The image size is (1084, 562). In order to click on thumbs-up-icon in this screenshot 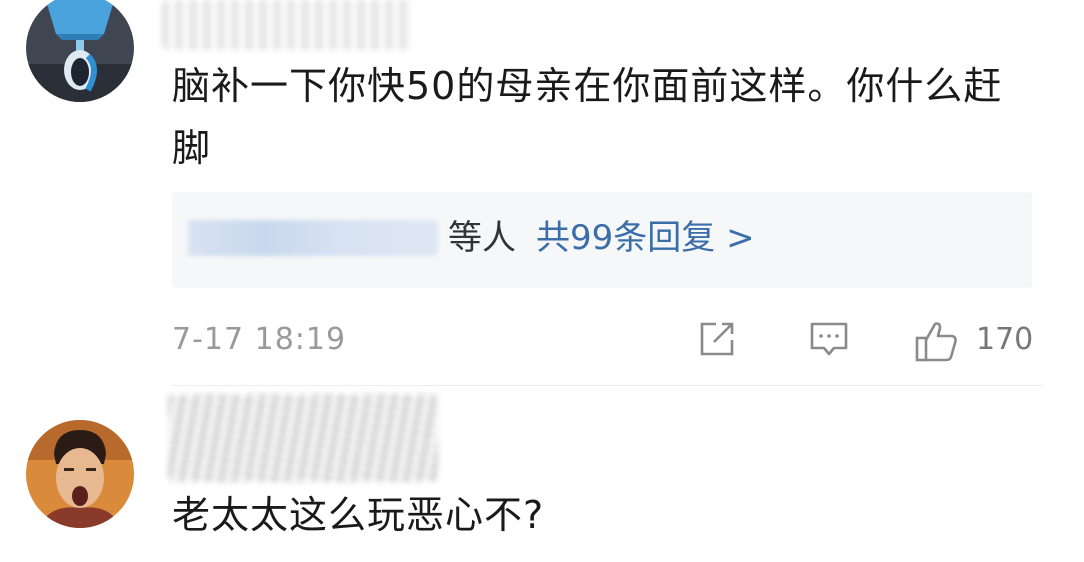, I will do `click(936, 342)`.